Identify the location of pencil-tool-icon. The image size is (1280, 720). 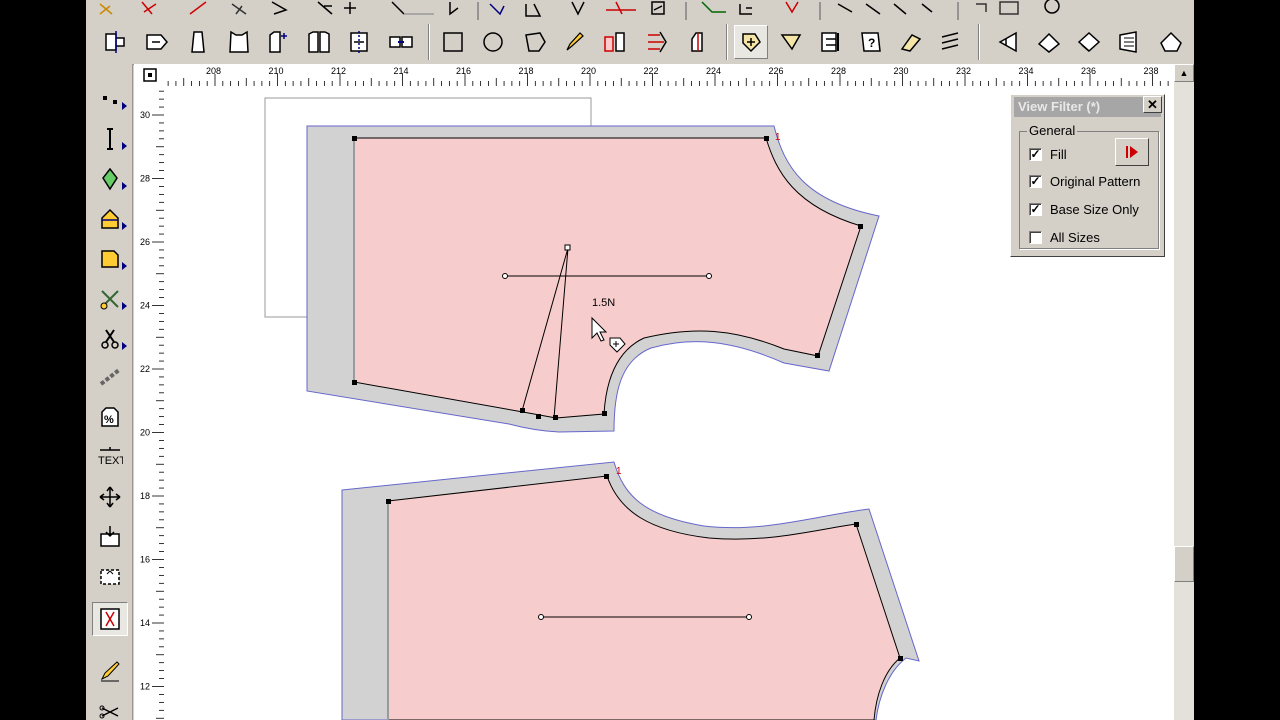
(575, 42).